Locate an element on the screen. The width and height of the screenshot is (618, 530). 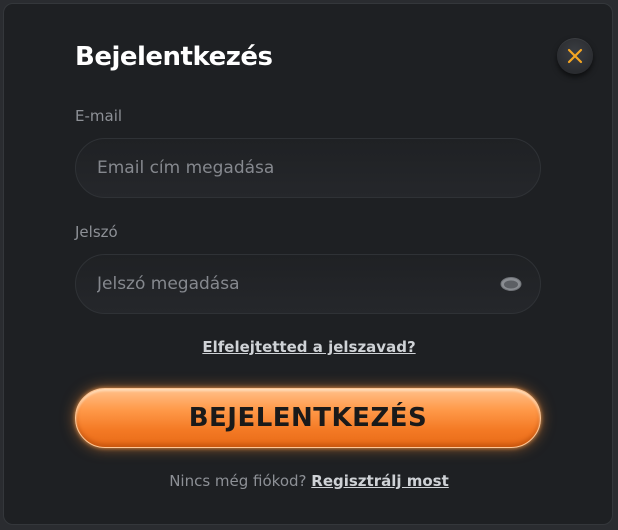
register-prompt: Nincs még fiókod? Regisztrálj most is located at coordinates (309, 481).